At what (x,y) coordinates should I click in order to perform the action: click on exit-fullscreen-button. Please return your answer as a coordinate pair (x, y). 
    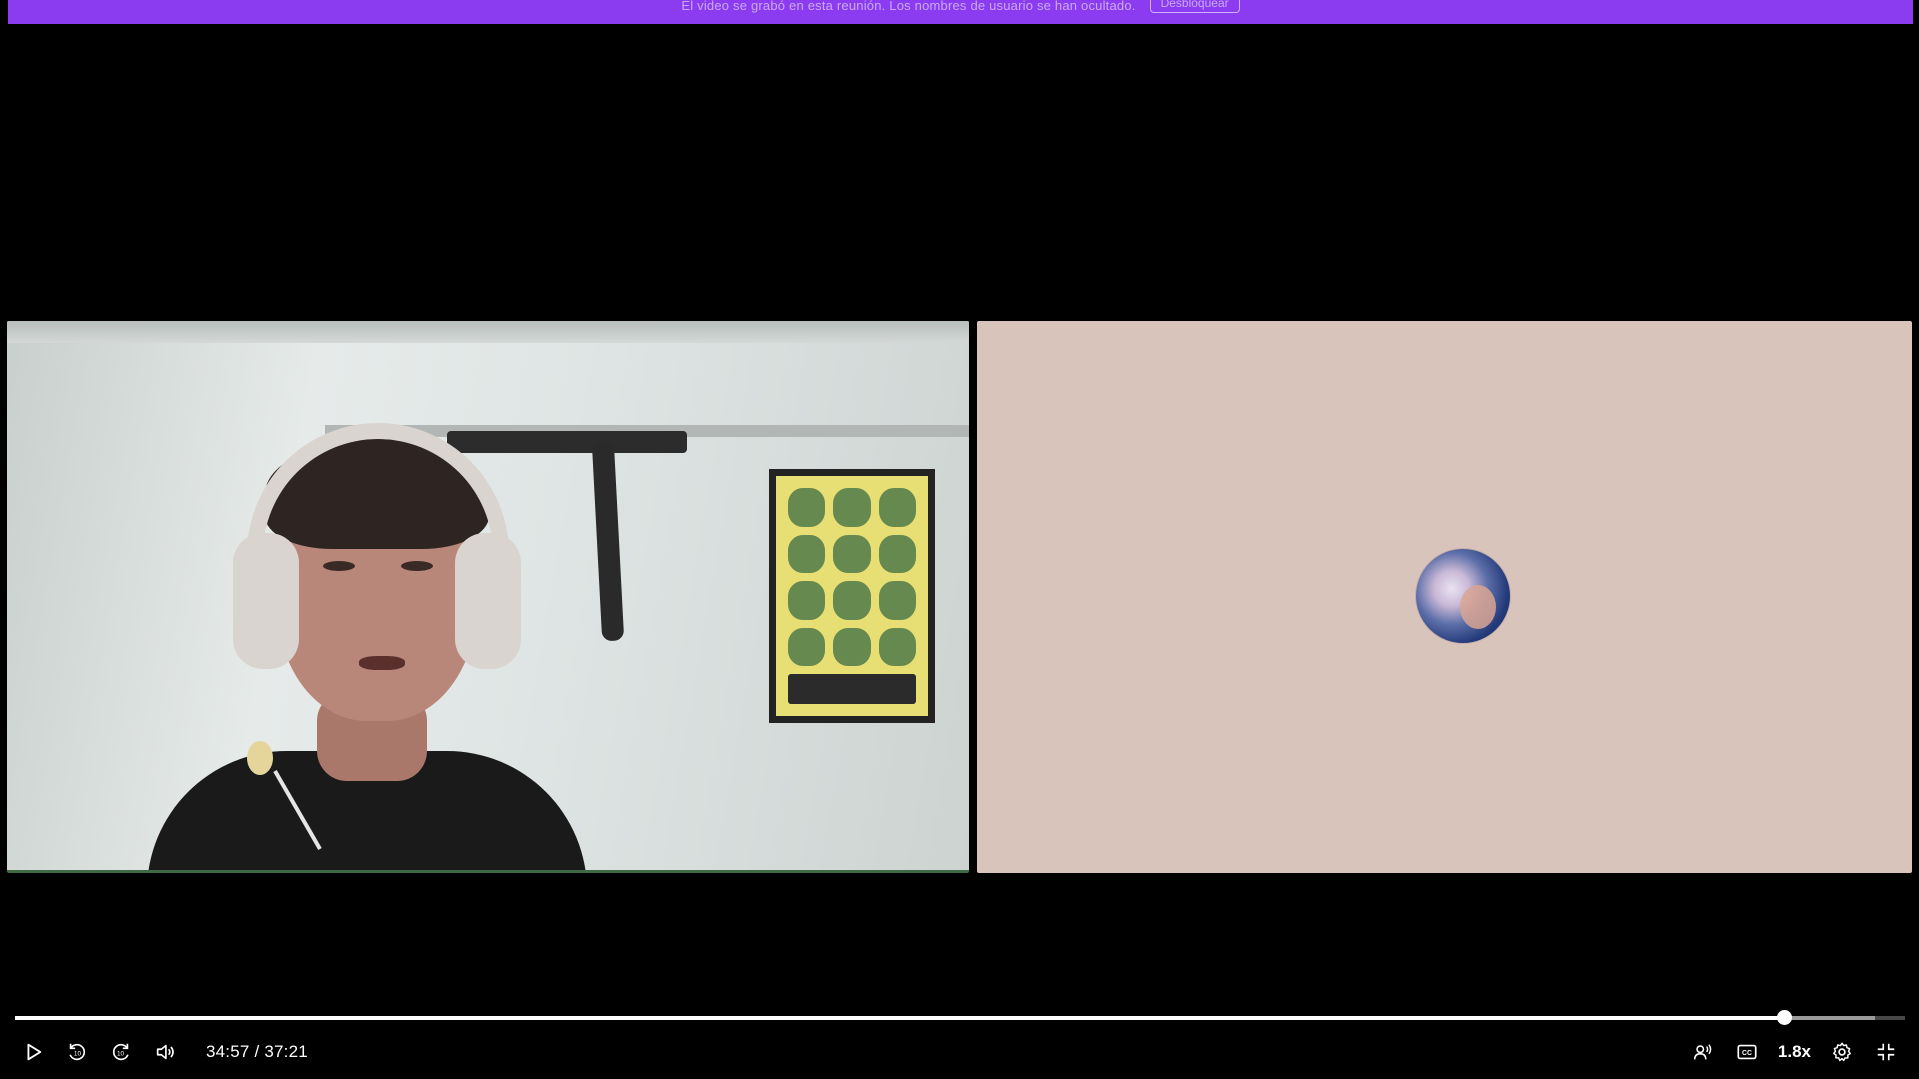
    Looking at the image, I should click on (1886, 1052).